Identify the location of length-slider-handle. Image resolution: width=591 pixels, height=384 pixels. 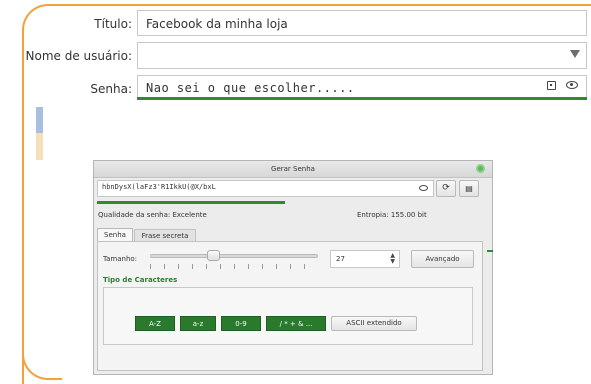
(213, 255).